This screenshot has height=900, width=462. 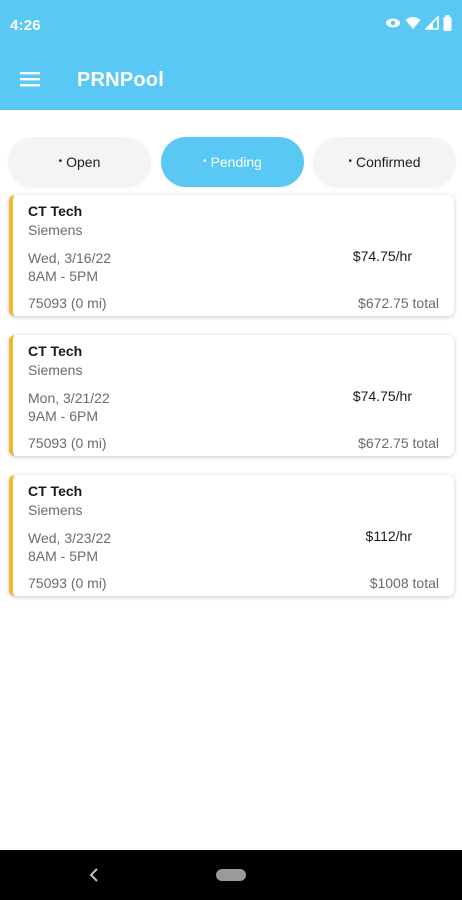 I want to click on app-bar: PRNPool, so click(x=231, y=81).